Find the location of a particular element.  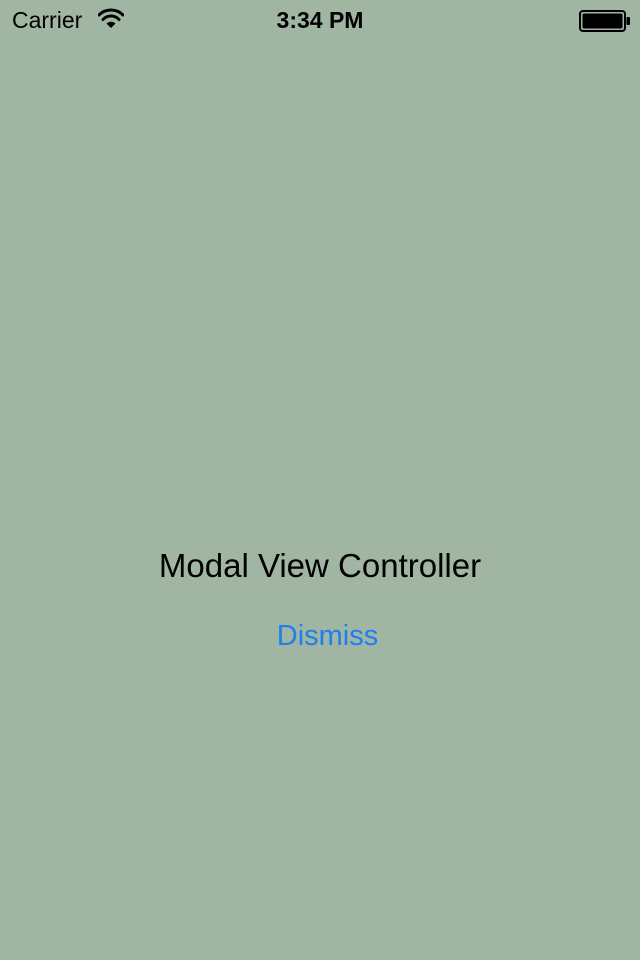

status-bar: Carrier 3:34 PM is located at coordinates (320, 20).